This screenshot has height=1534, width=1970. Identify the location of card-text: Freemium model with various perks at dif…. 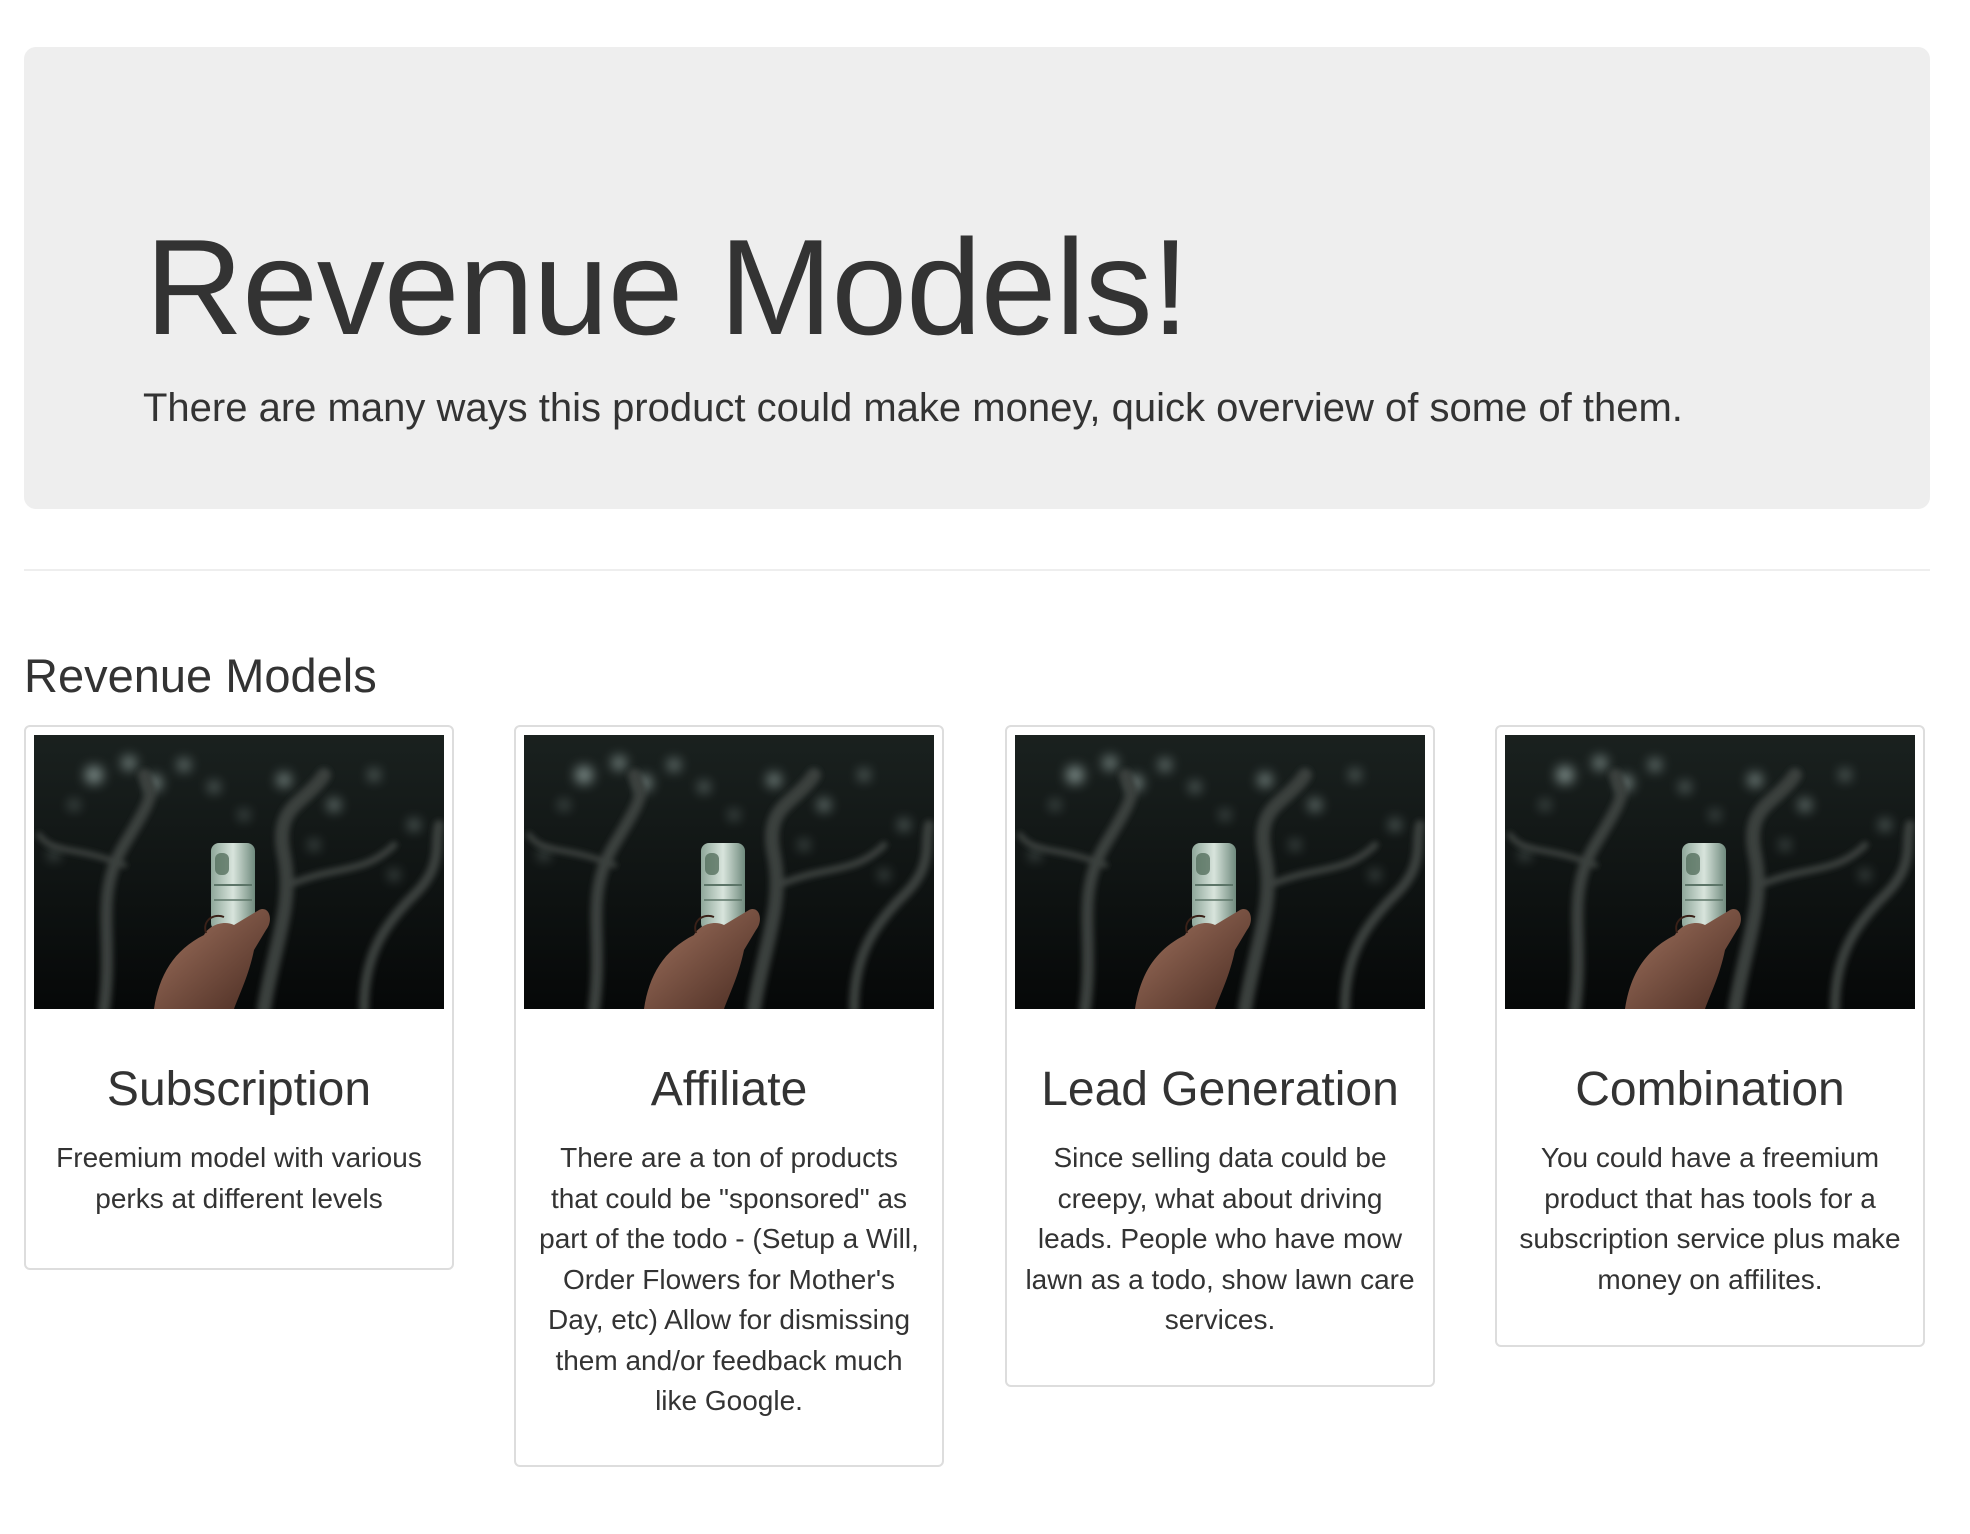
(239, 1178).